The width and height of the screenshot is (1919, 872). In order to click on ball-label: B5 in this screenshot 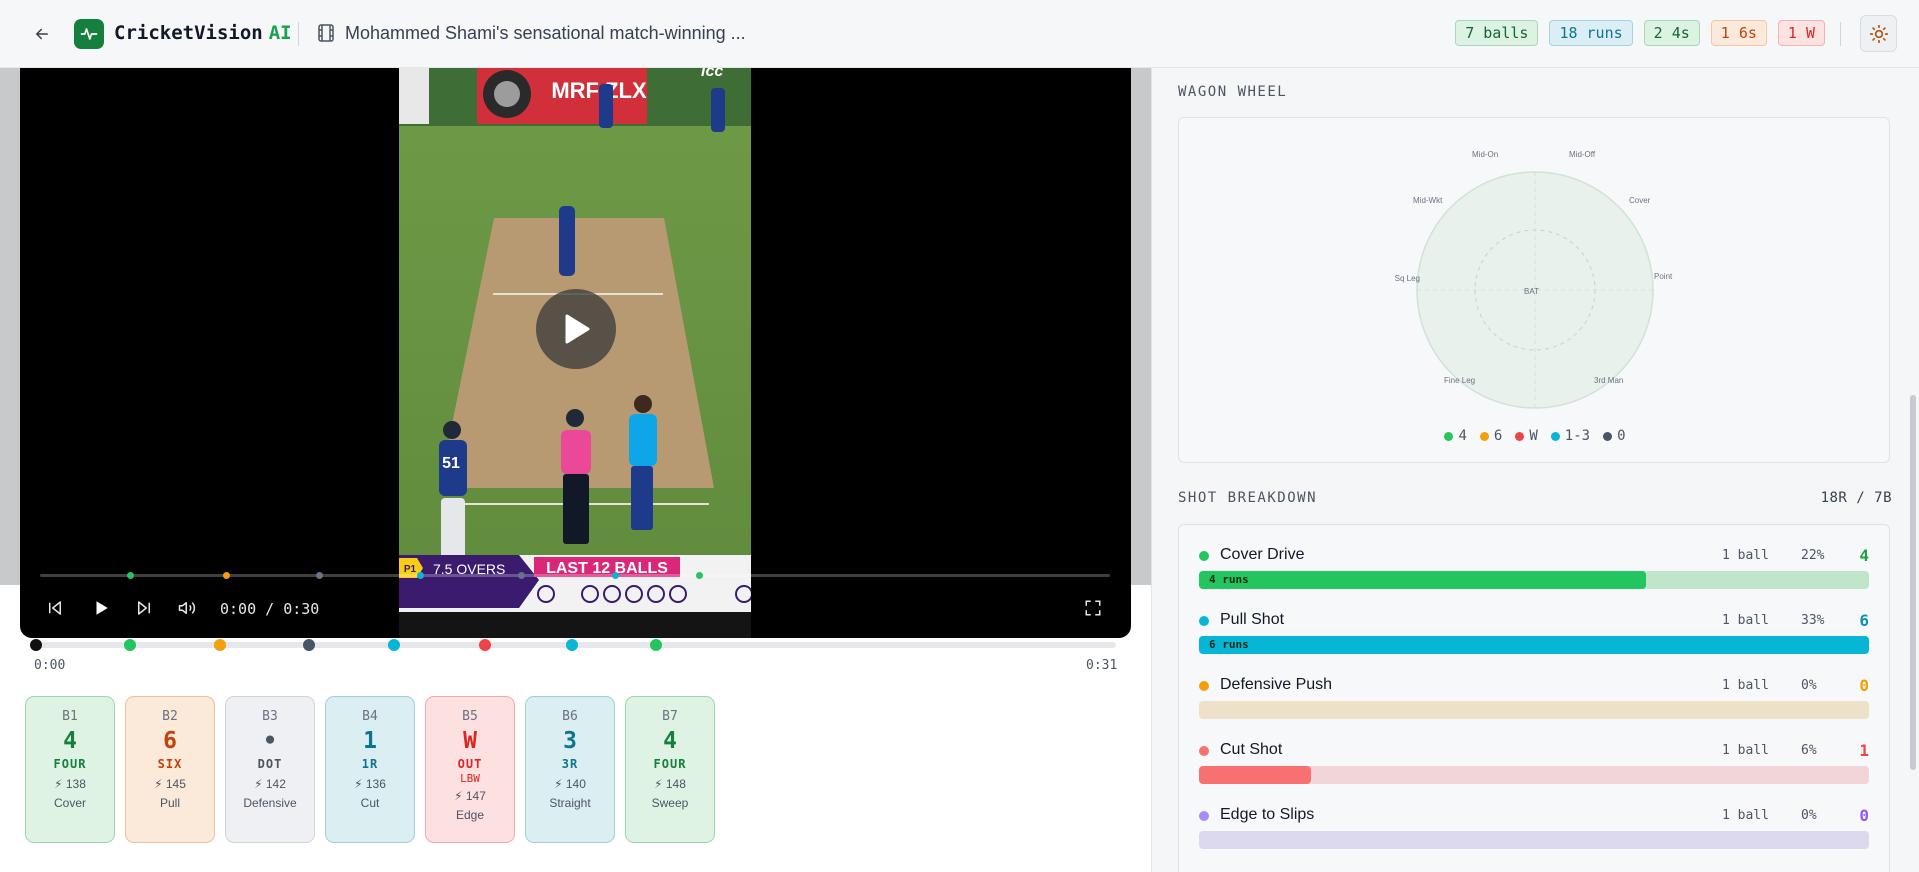, I will do `click(470, 716)`.